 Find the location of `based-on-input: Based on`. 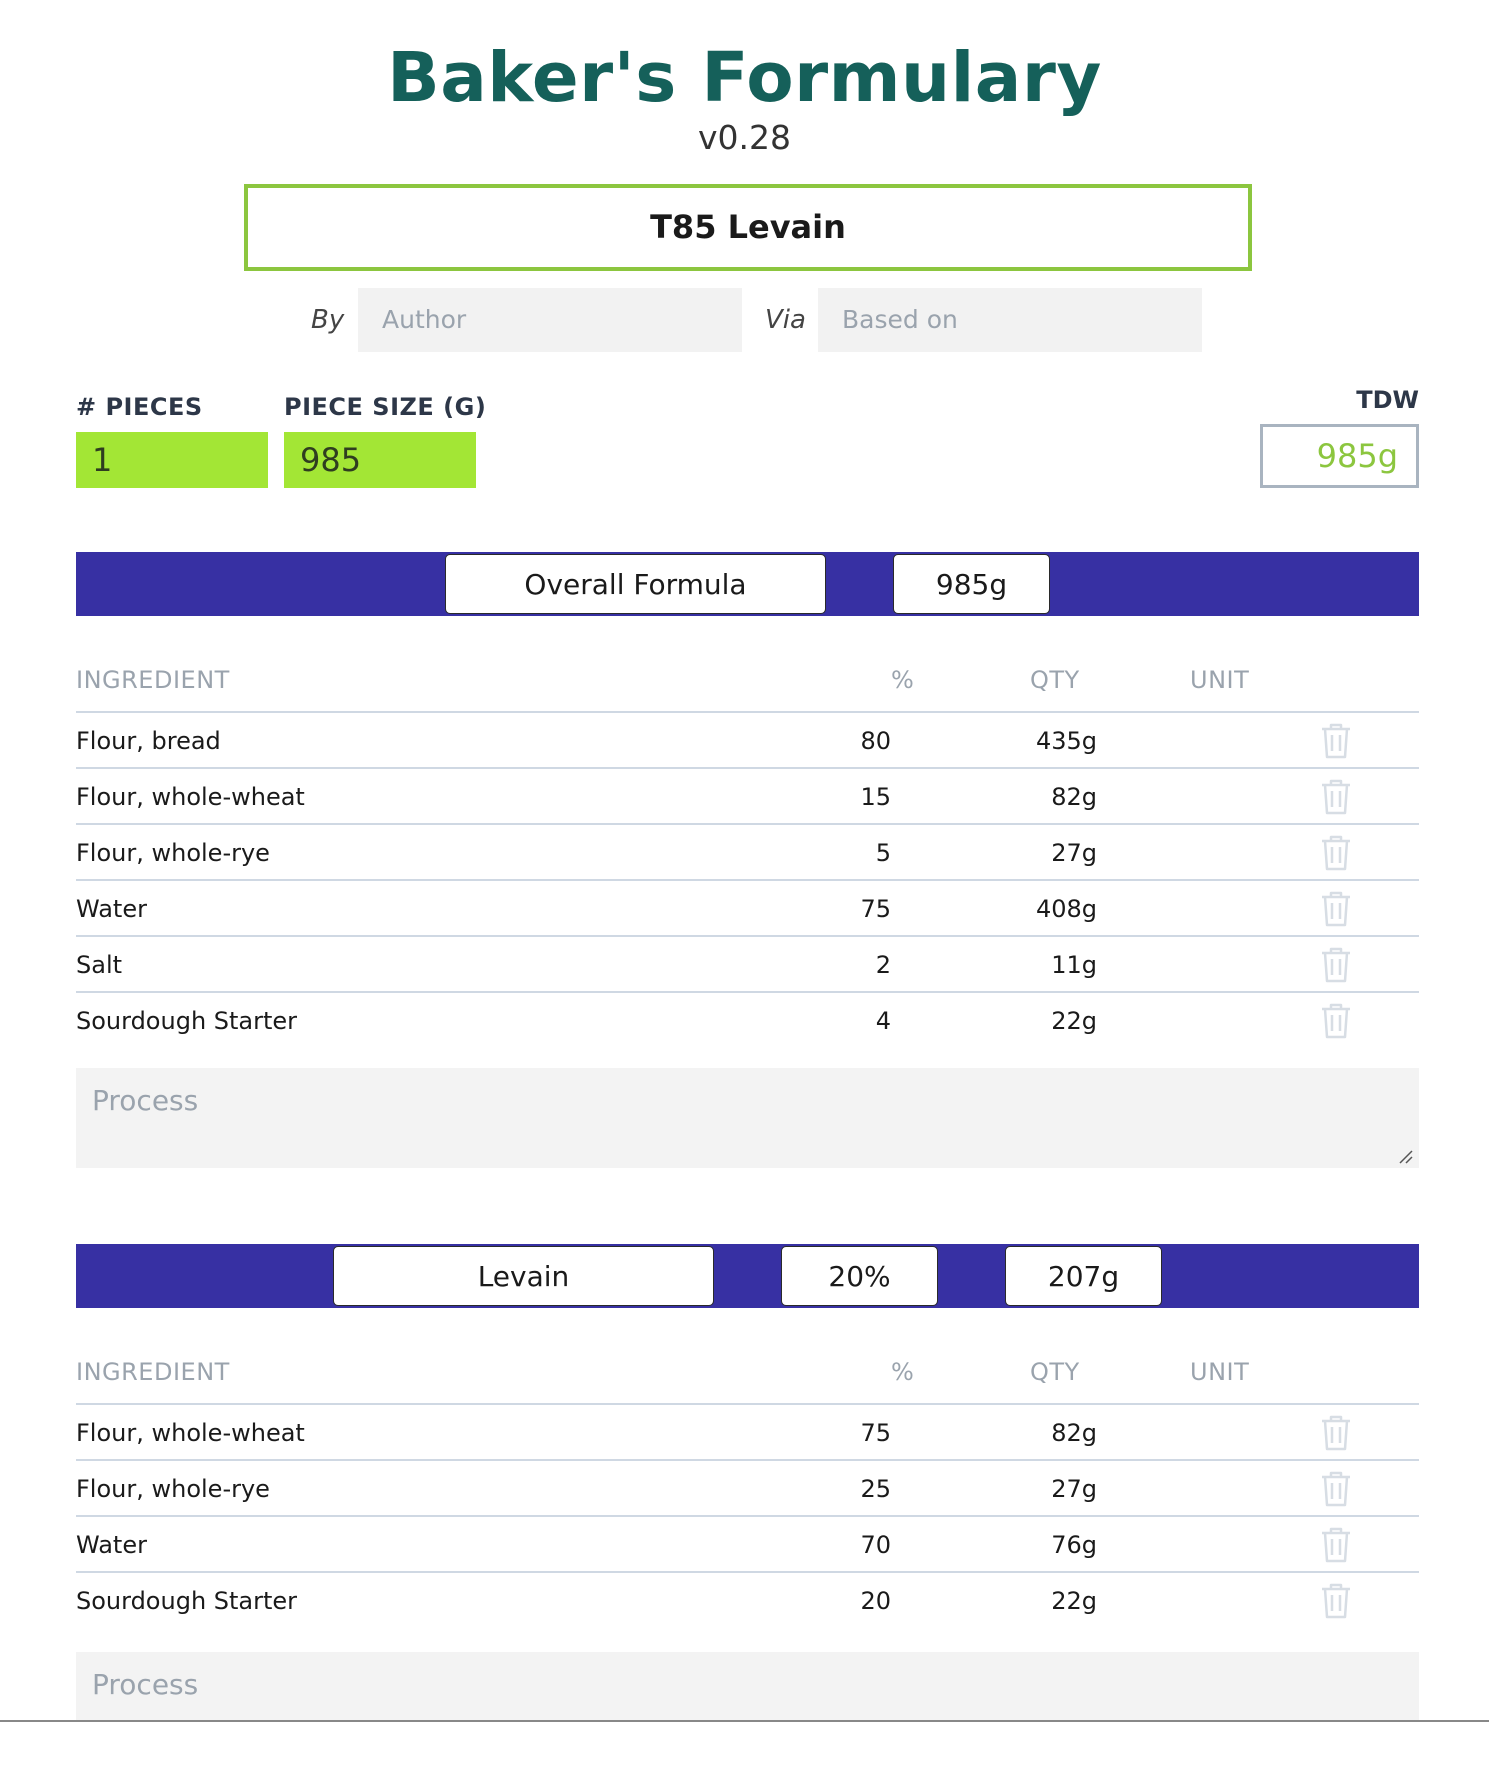

based-on-input: Based on is located at coordinates (1010, 320).